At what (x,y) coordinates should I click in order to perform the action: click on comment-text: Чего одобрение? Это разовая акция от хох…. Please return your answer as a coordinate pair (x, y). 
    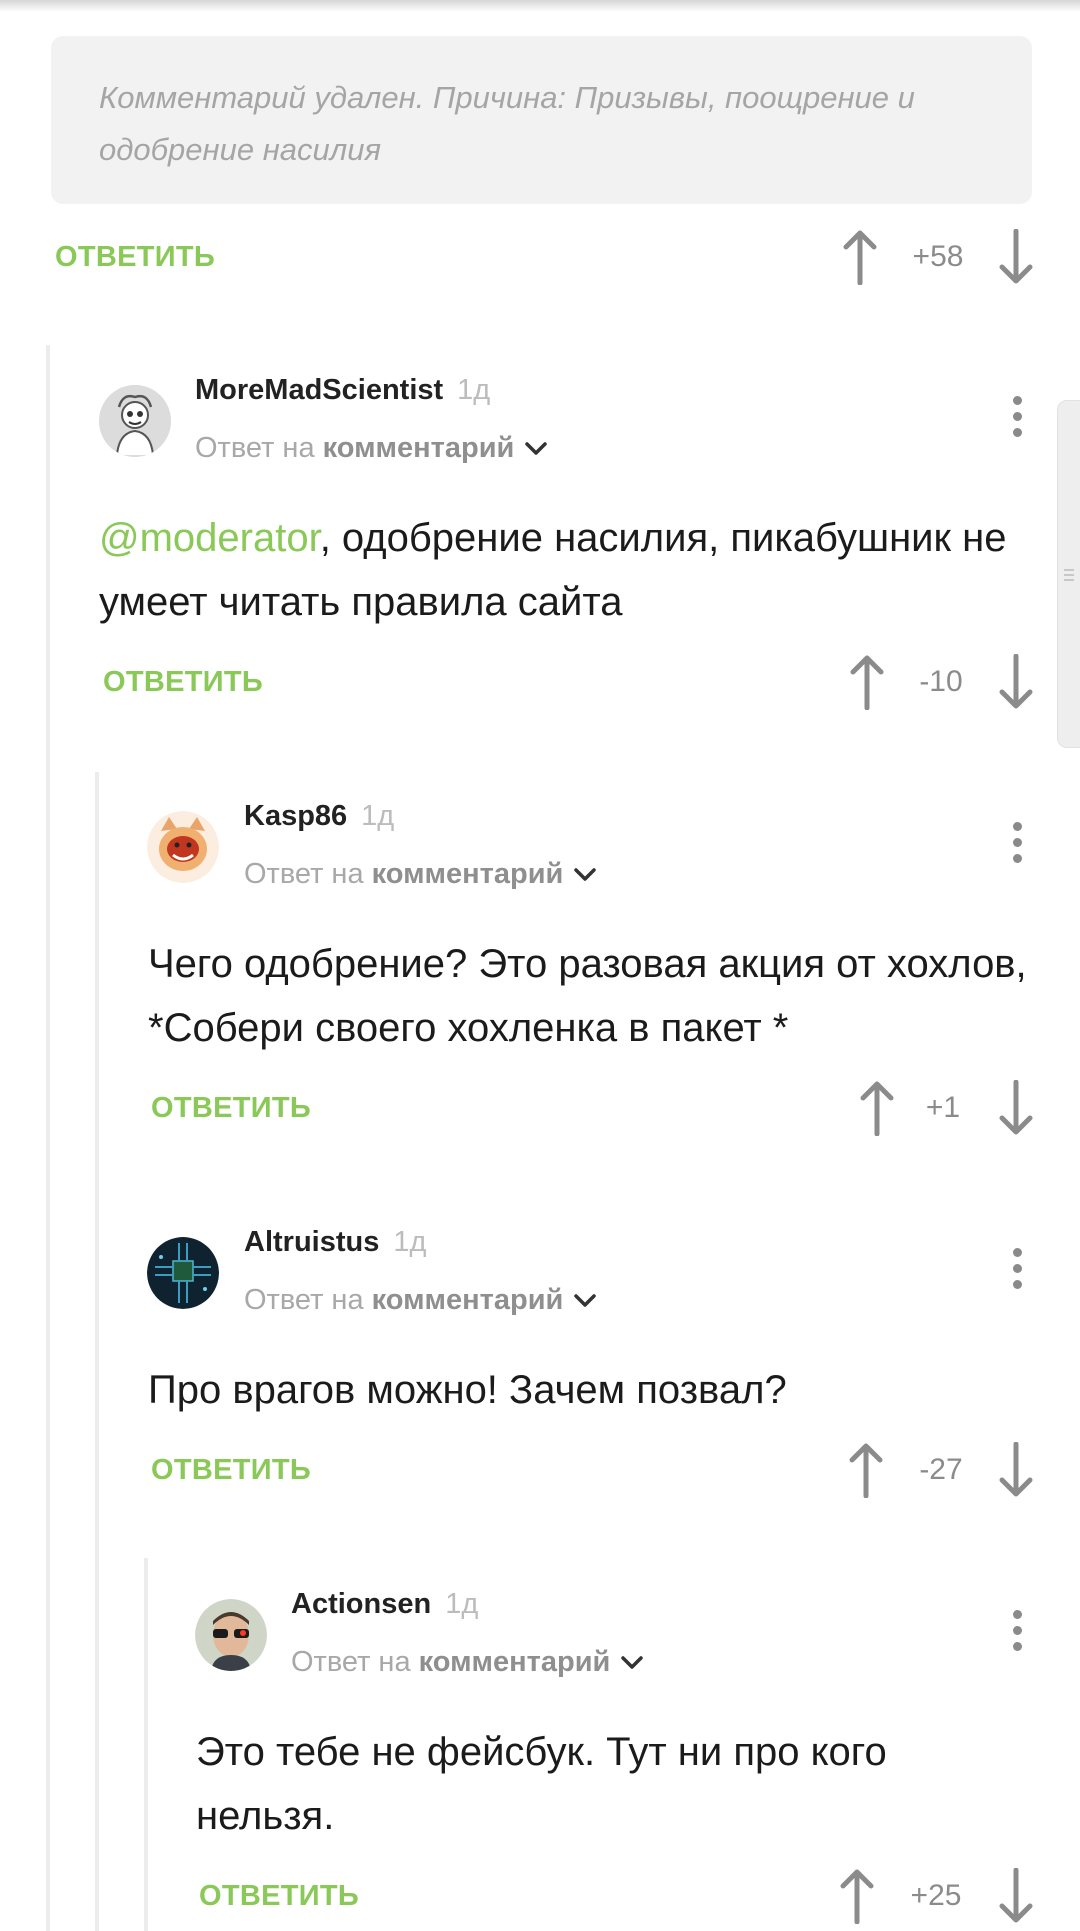
    Looking at the image, I should click on (587, 996).